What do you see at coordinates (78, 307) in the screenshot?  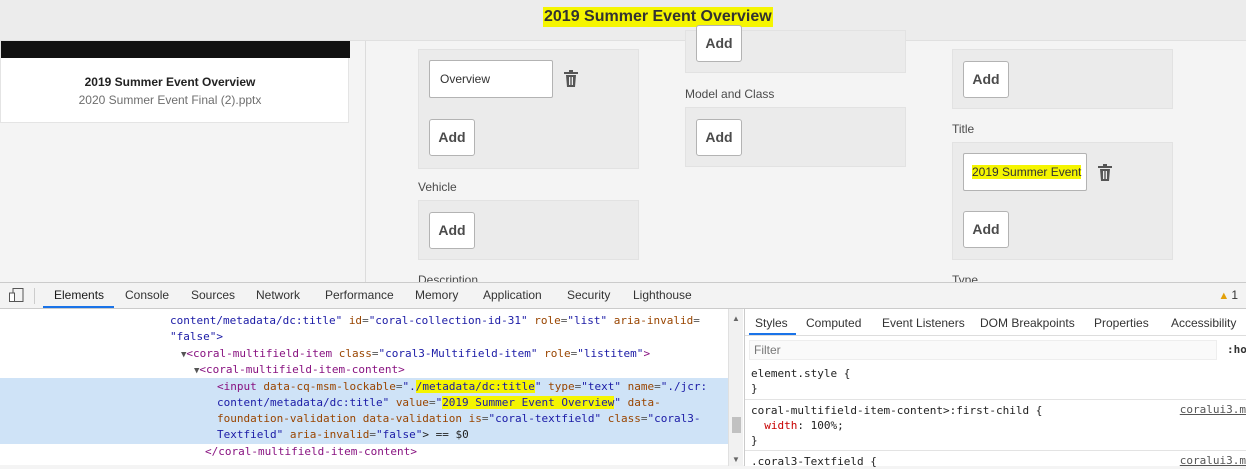 I see `active-tab-indicator` at bounding box center [78, 307].